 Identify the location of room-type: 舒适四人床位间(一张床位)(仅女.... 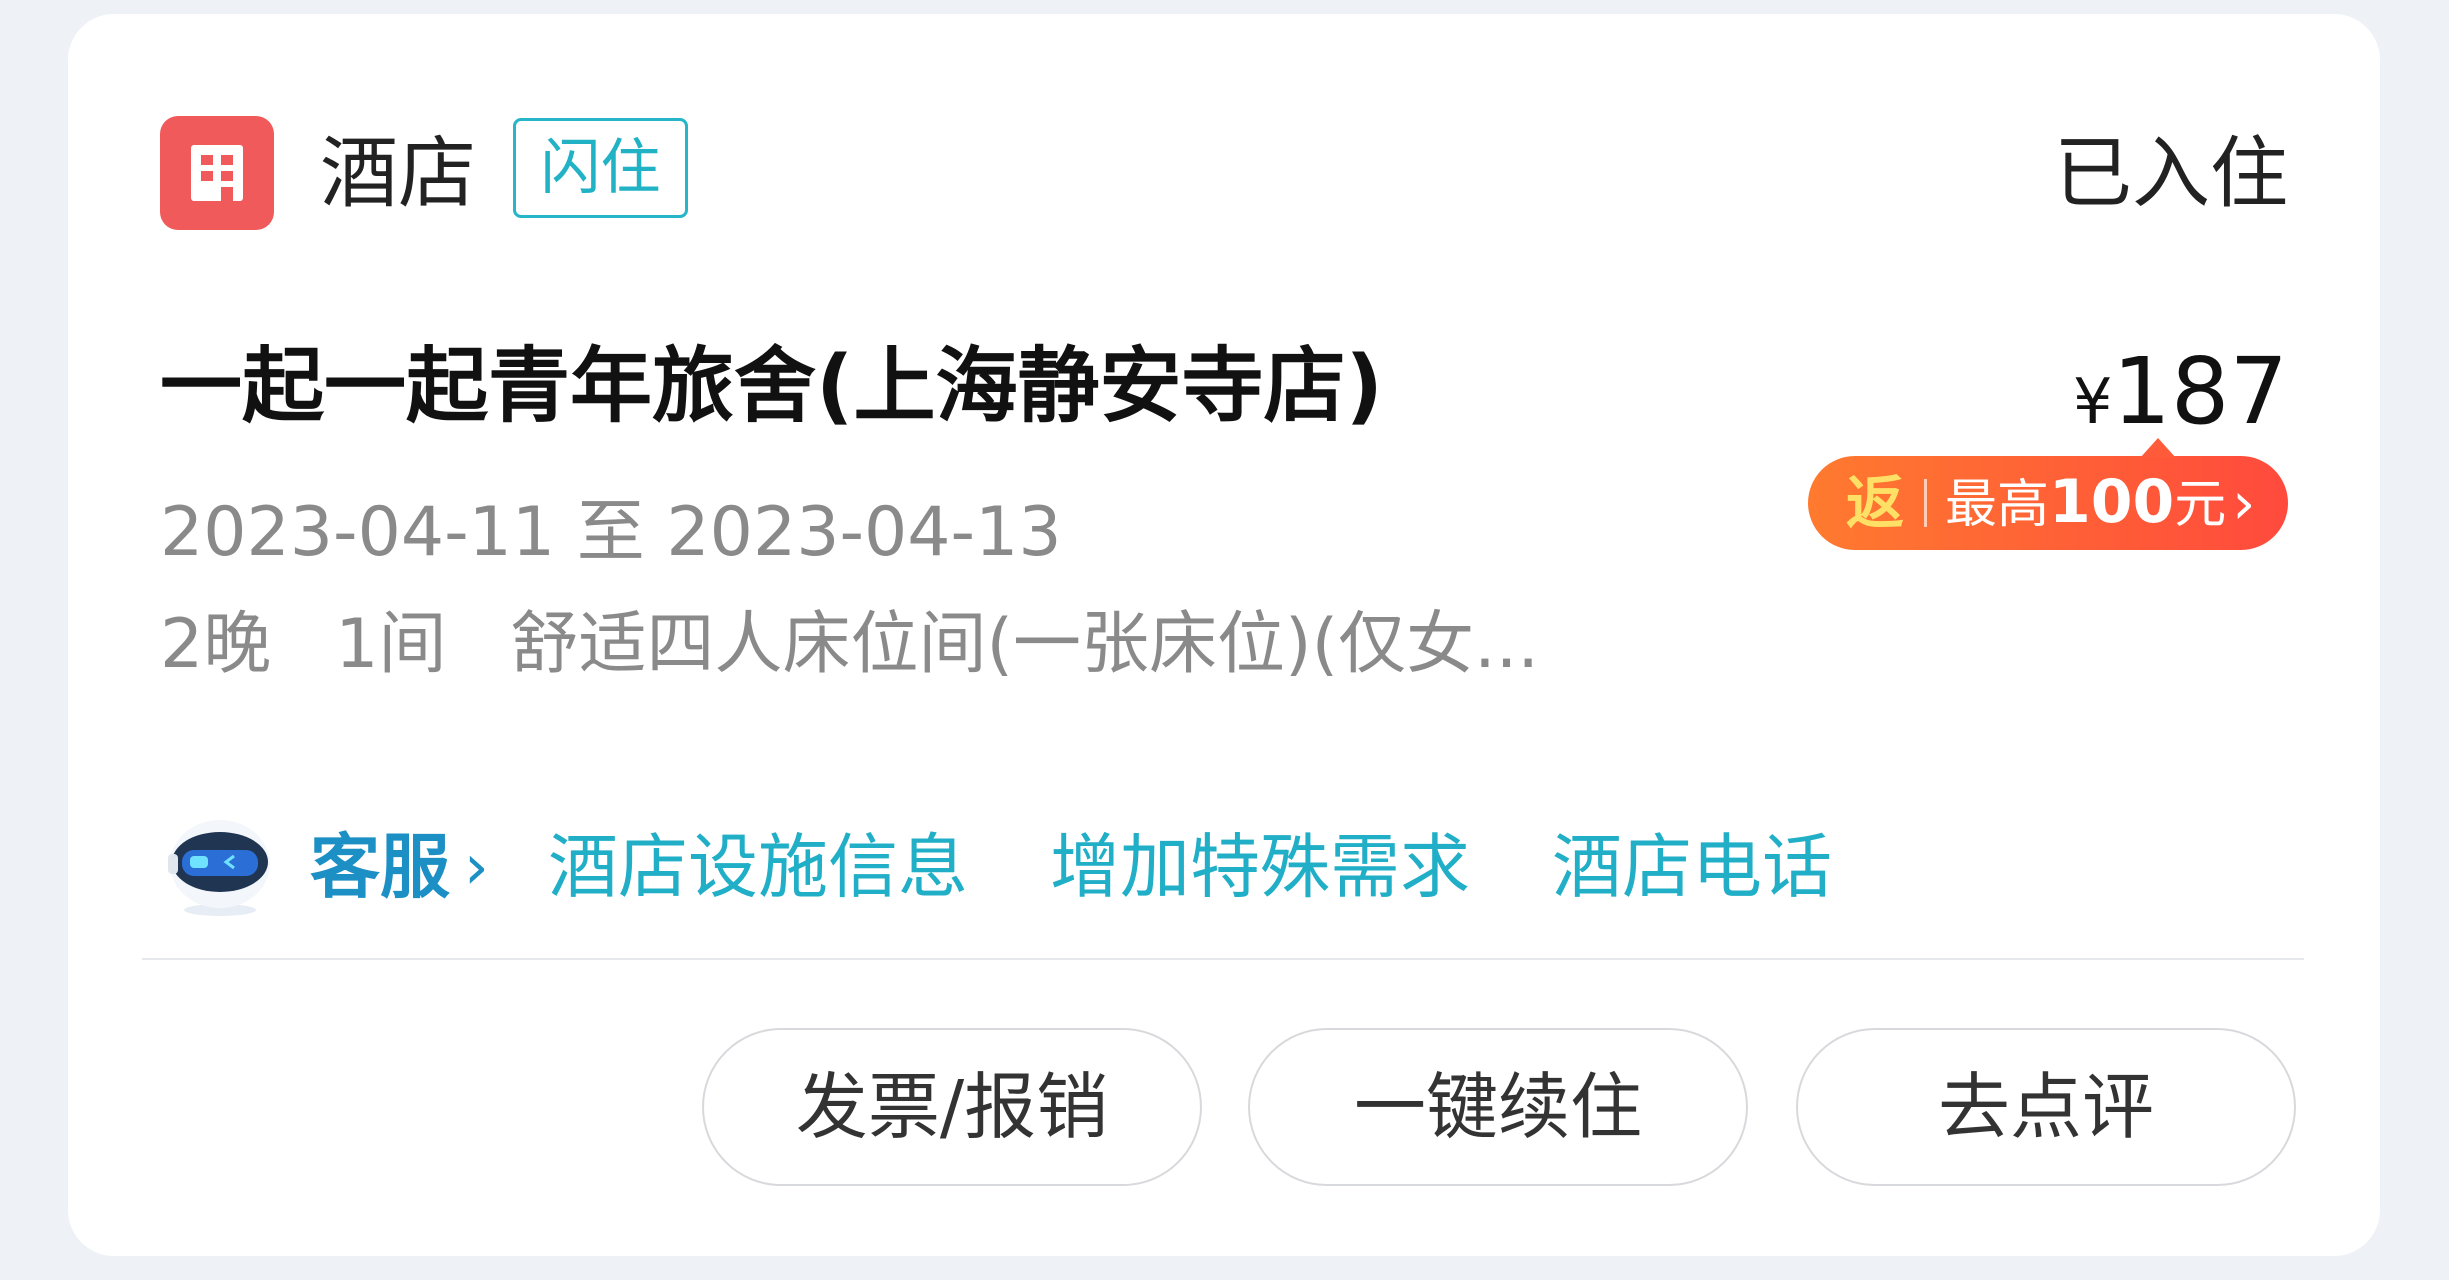
(1024, 644).